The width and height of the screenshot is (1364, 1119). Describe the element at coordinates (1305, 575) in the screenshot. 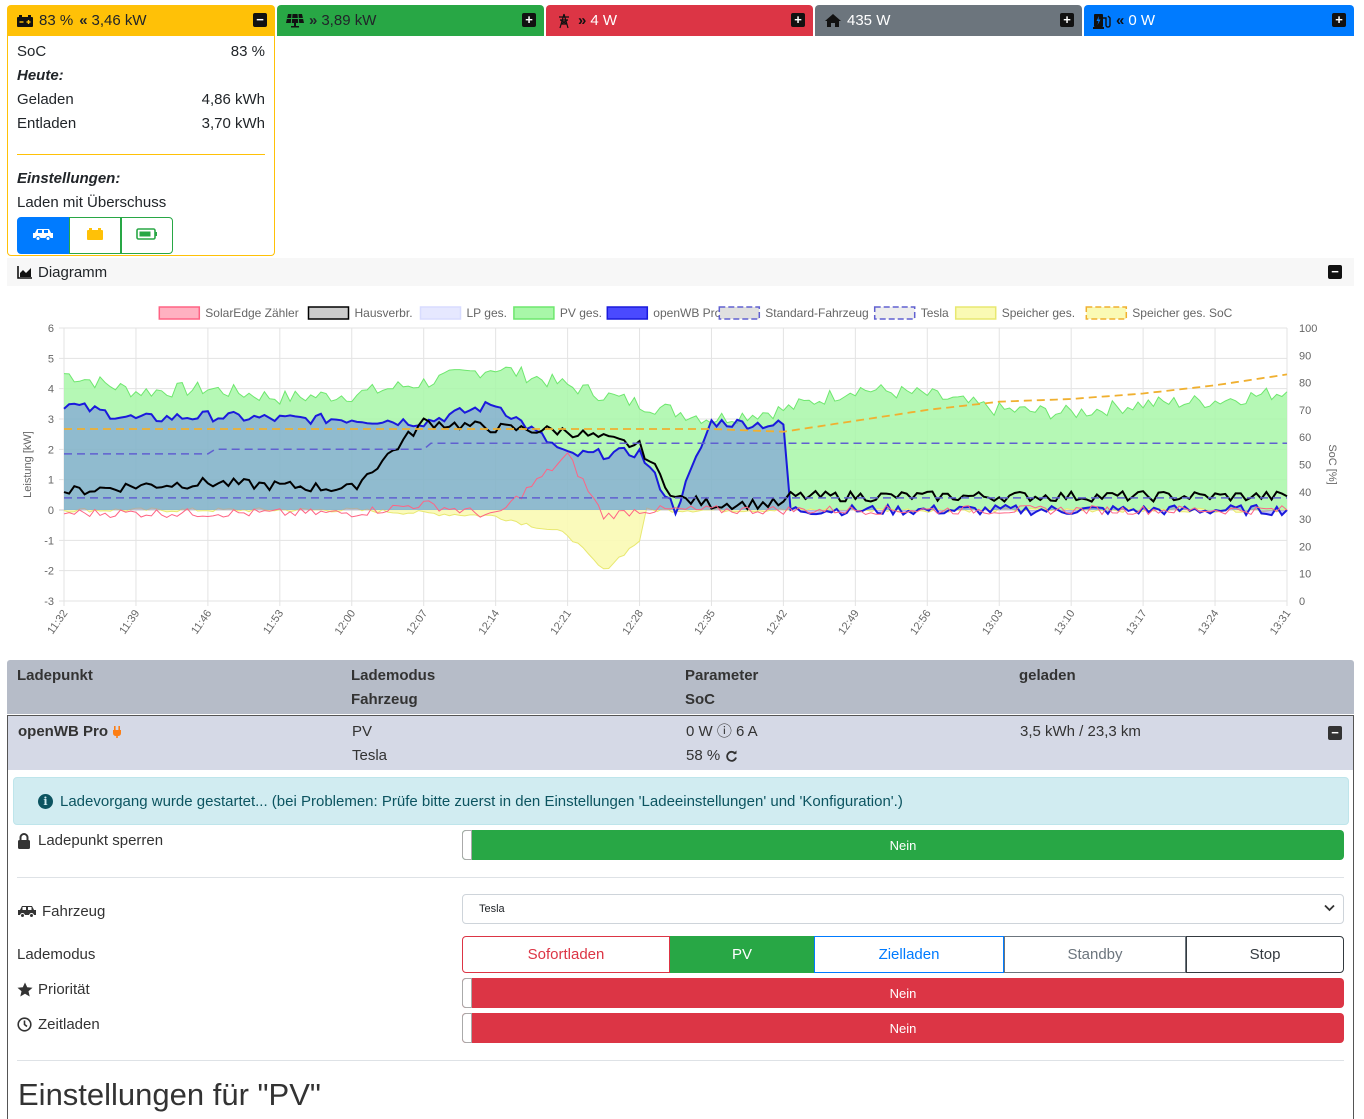

I see `y2-tick-label: 10` at that location.